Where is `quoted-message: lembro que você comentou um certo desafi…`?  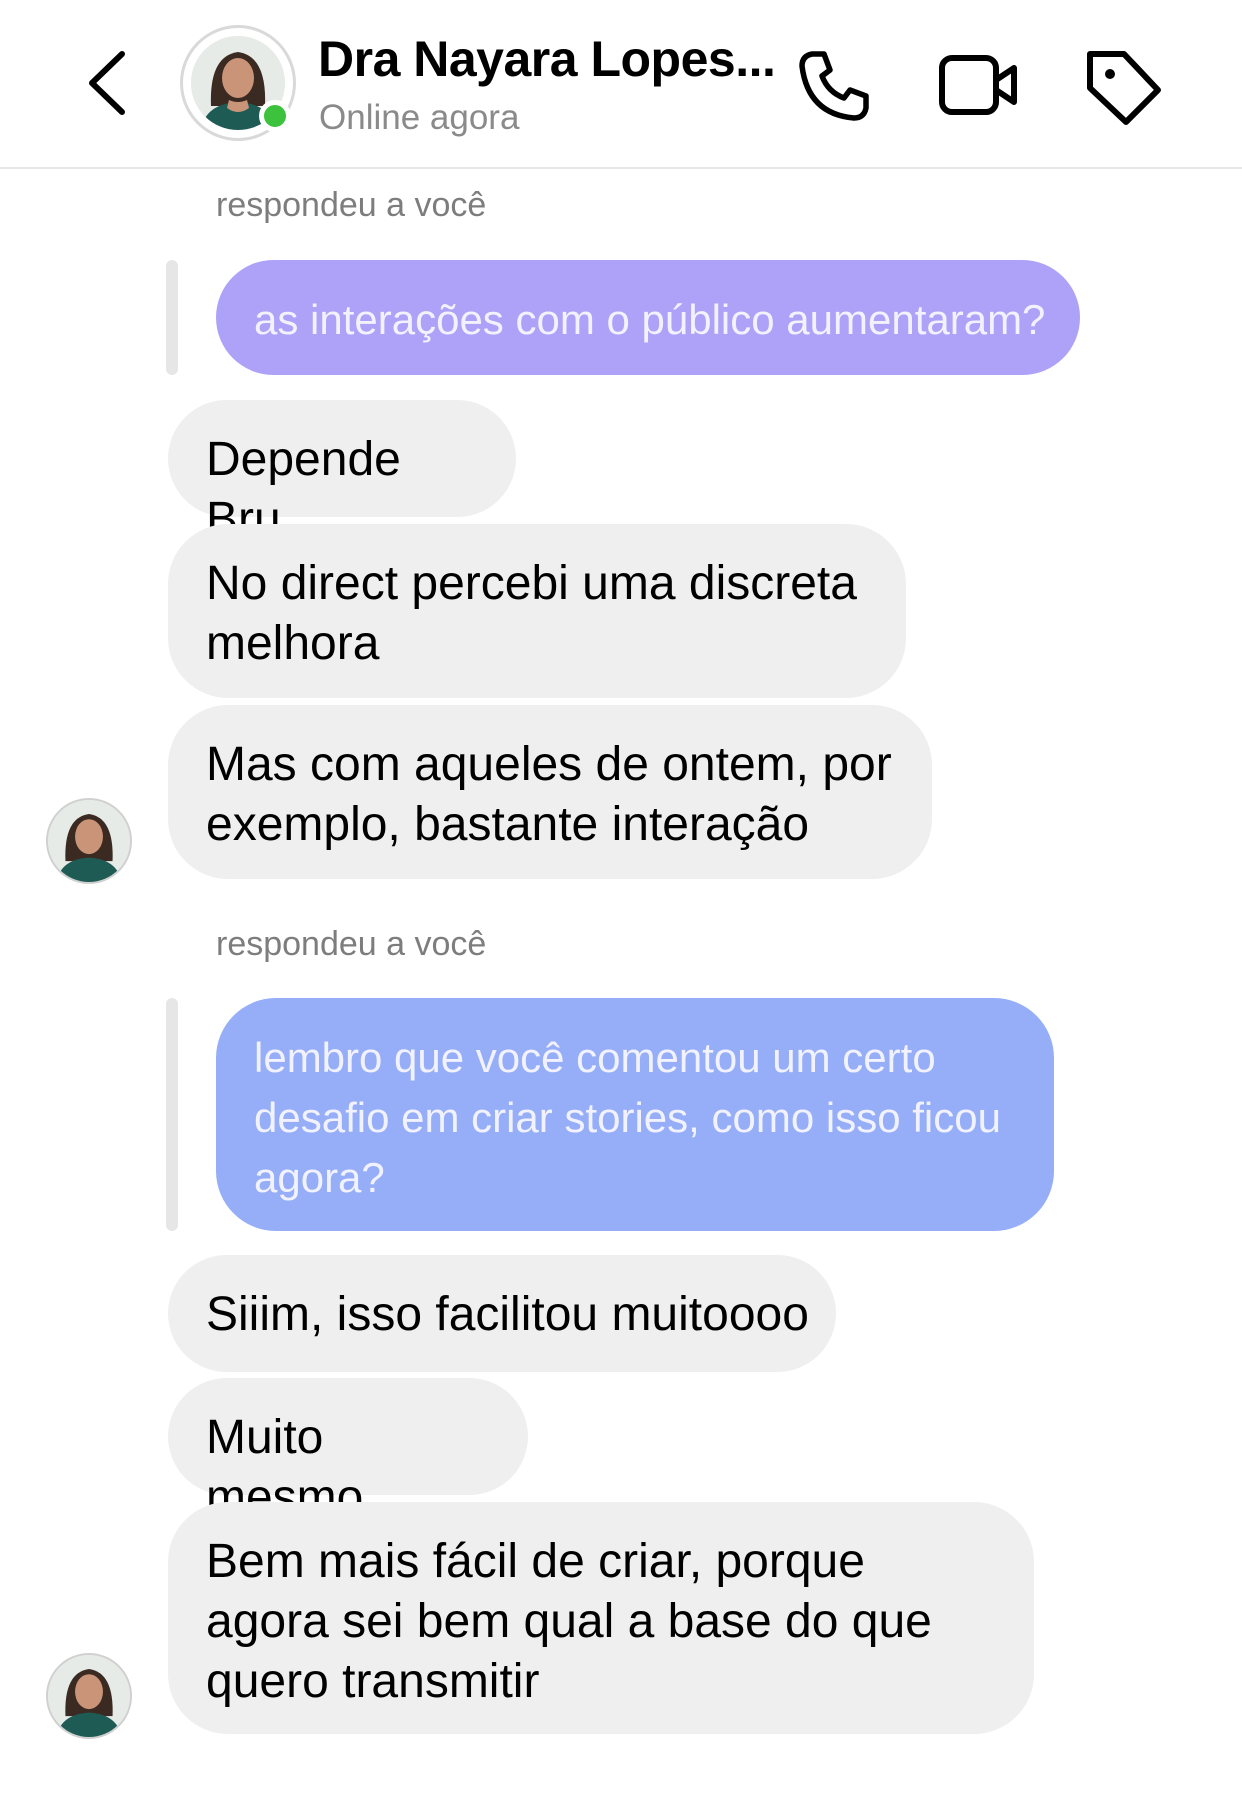 quoted-message: lembro que você comentou um certo desafi… is located at coordinates (635, 1114).